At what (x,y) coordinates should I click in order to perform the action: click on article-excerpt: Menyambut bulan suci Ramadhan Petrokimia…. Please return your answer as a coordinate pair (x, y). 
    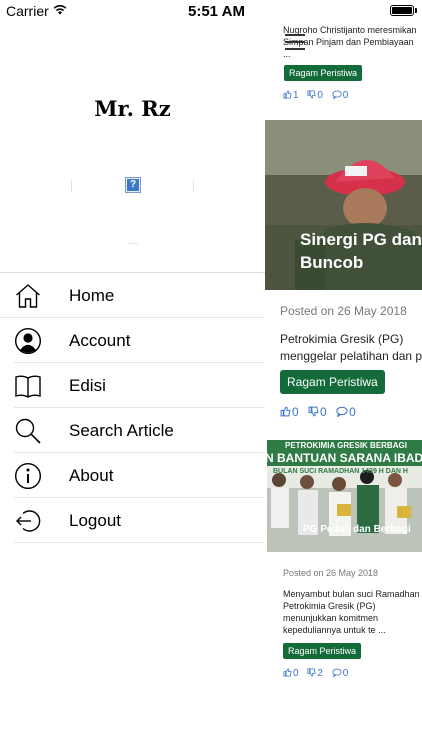
    Looking at the image, I should click on (351, 612).